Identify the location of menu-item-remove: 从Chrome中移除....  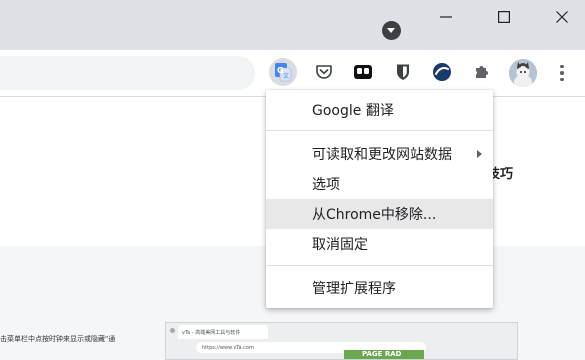
(379, 214).